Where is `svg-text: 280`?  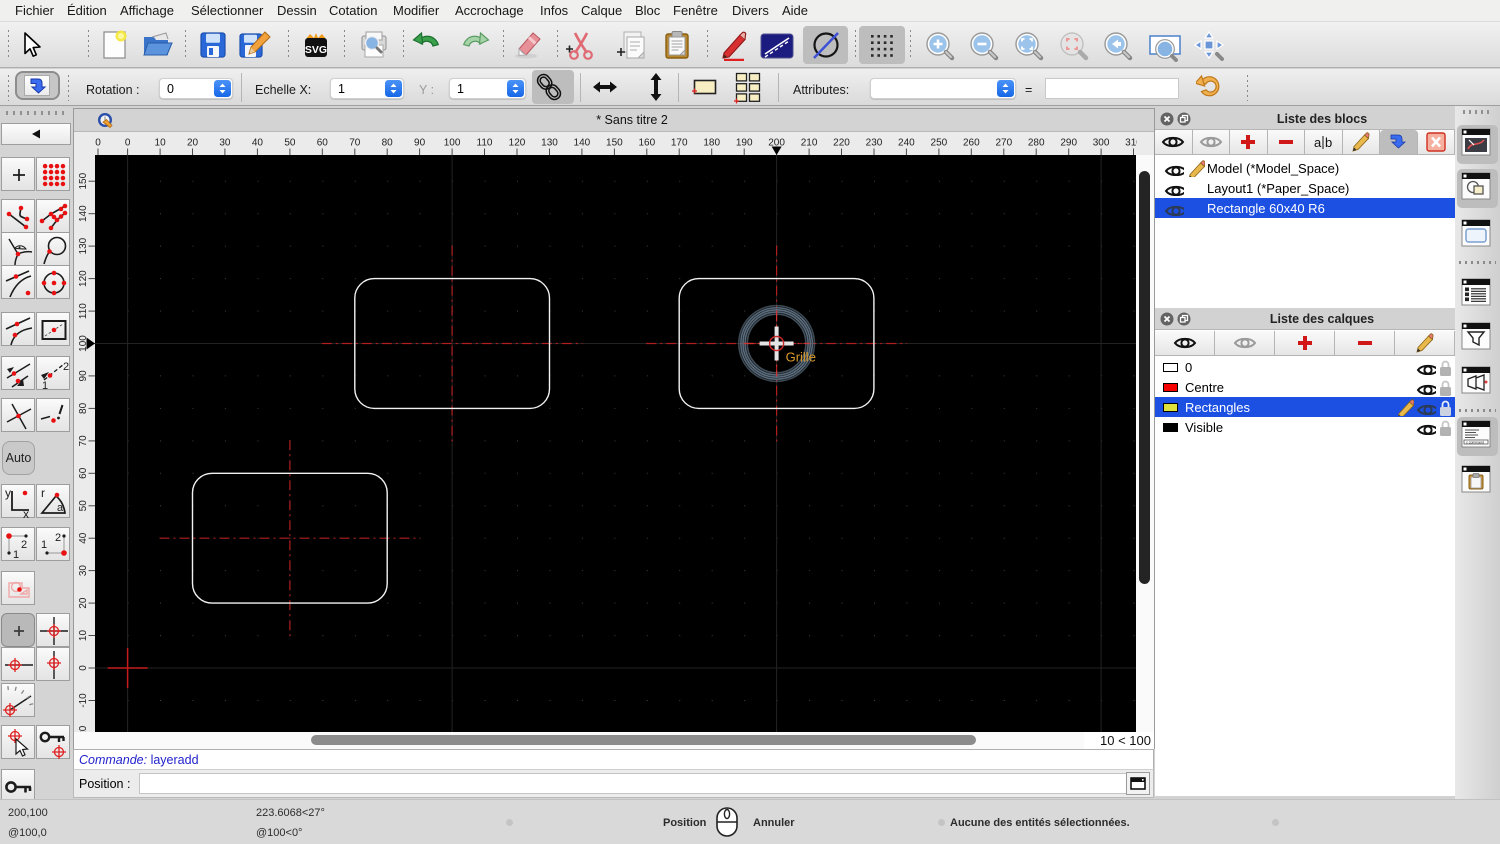 svg-text: 280 is located at coordinates (1036, 143).